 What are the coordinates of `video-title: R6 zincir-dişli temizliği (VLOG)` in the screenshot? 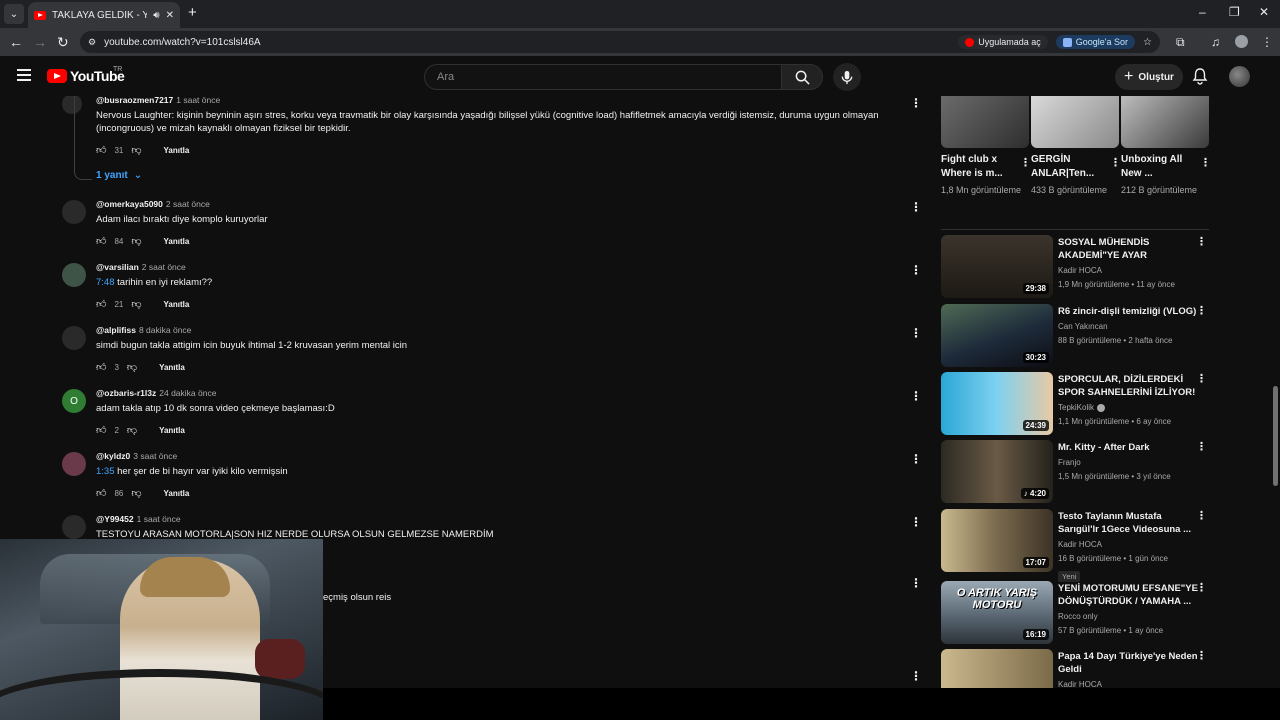 It's located at (1128, 311).